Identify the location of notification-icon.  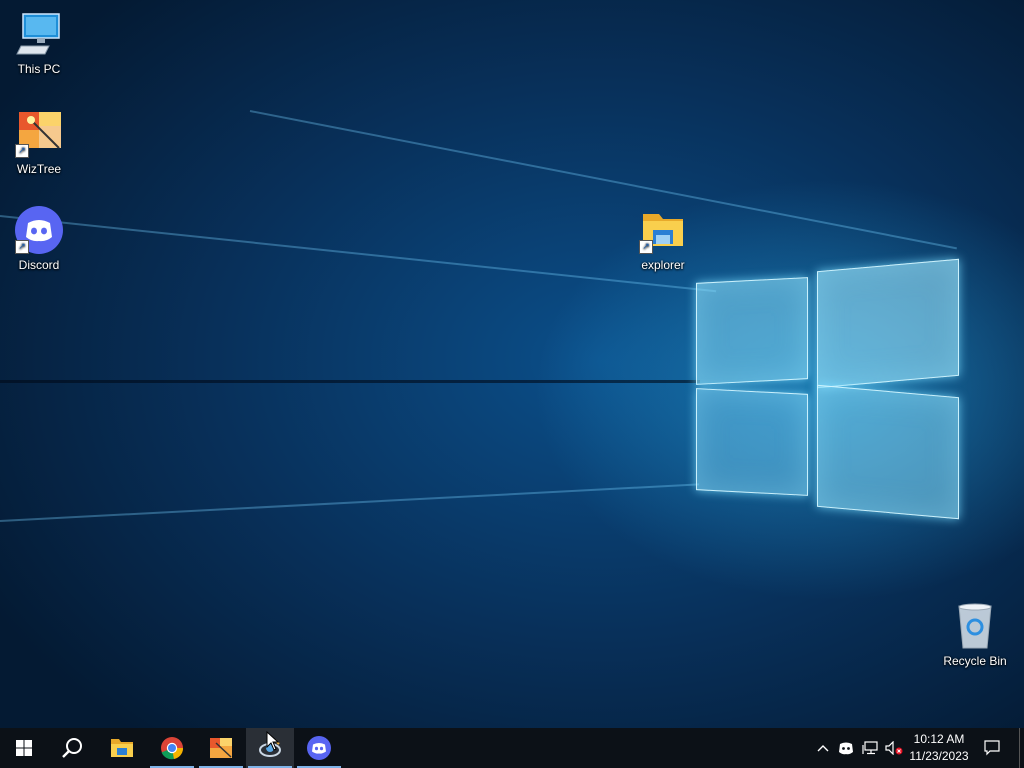
(992, 748).